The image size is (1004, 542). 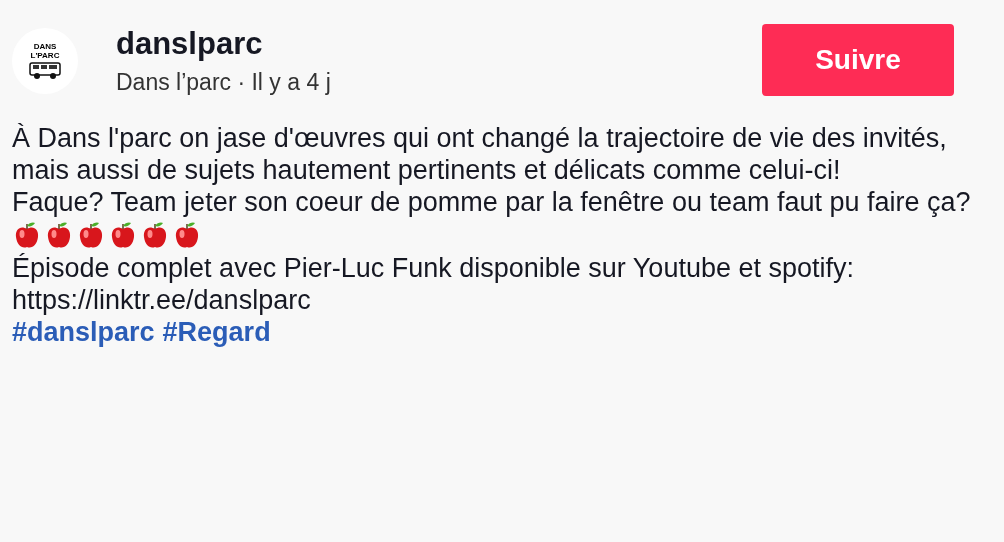 What do you see at coordinates (45, 46) in the screenshot?
I see `logo-text: DANS` at bounding box center [45, 46].